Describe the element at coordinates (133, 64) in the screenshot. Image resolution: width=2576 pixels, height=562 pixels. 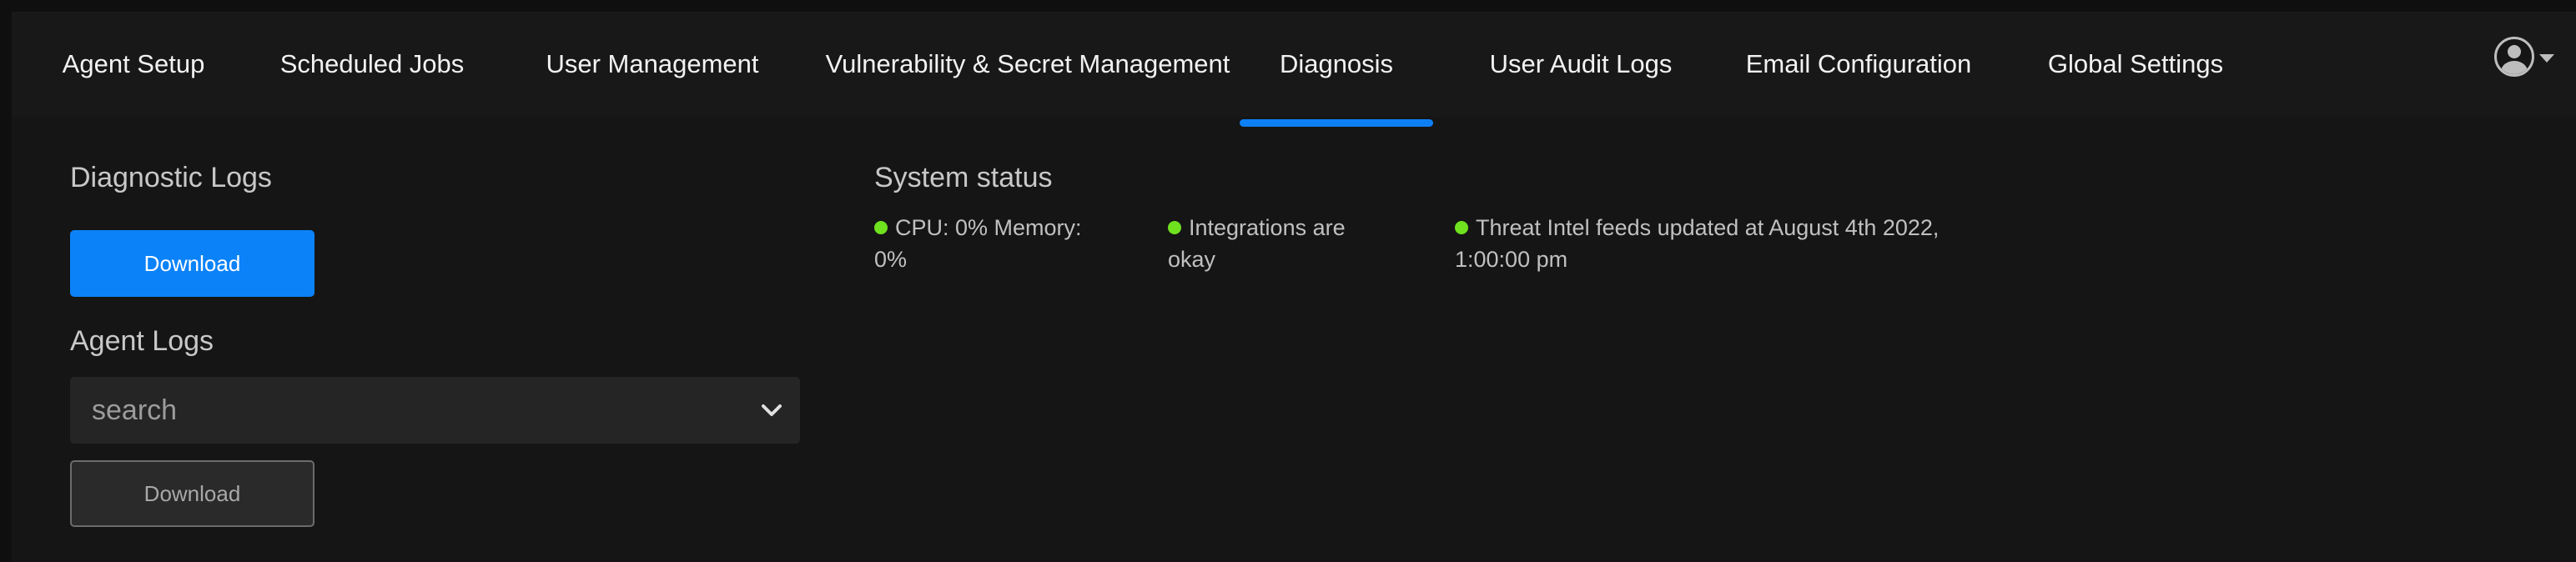
I see `tab-agent-setup: Agent Setup` at that location.